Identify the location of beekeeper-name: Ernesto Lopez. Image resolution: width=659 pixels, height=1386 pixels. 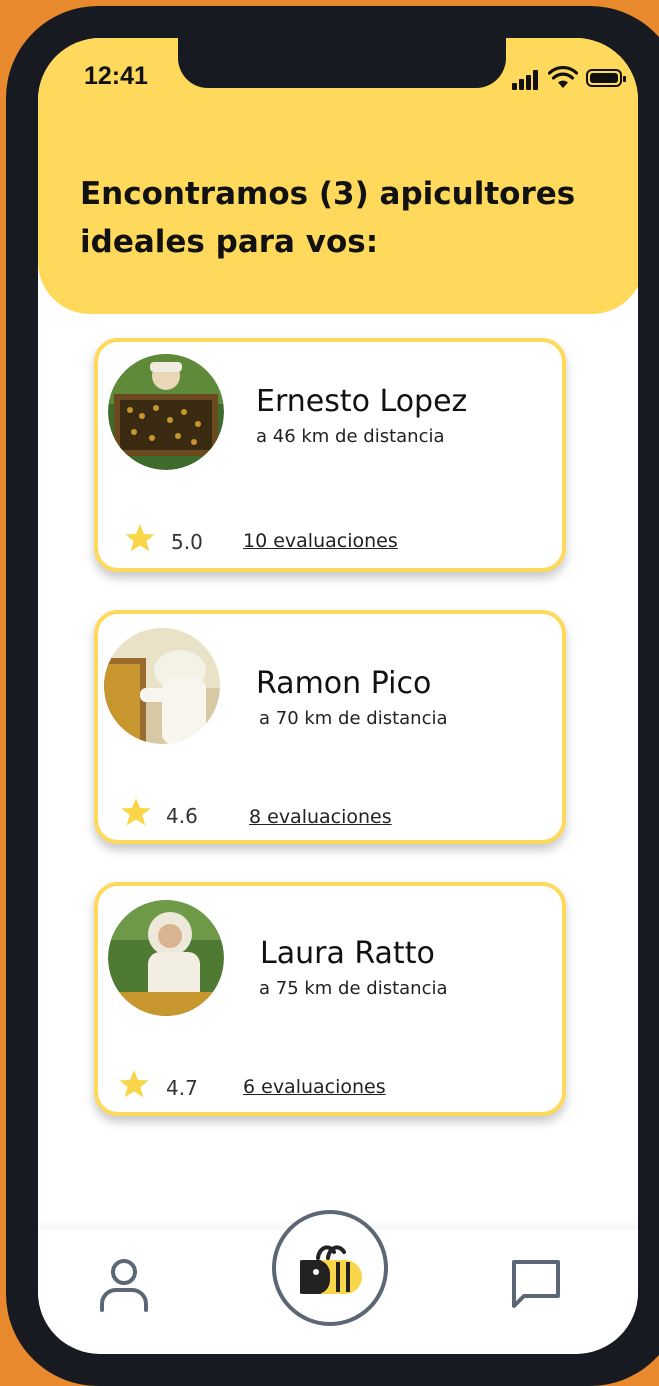
(362, 401).